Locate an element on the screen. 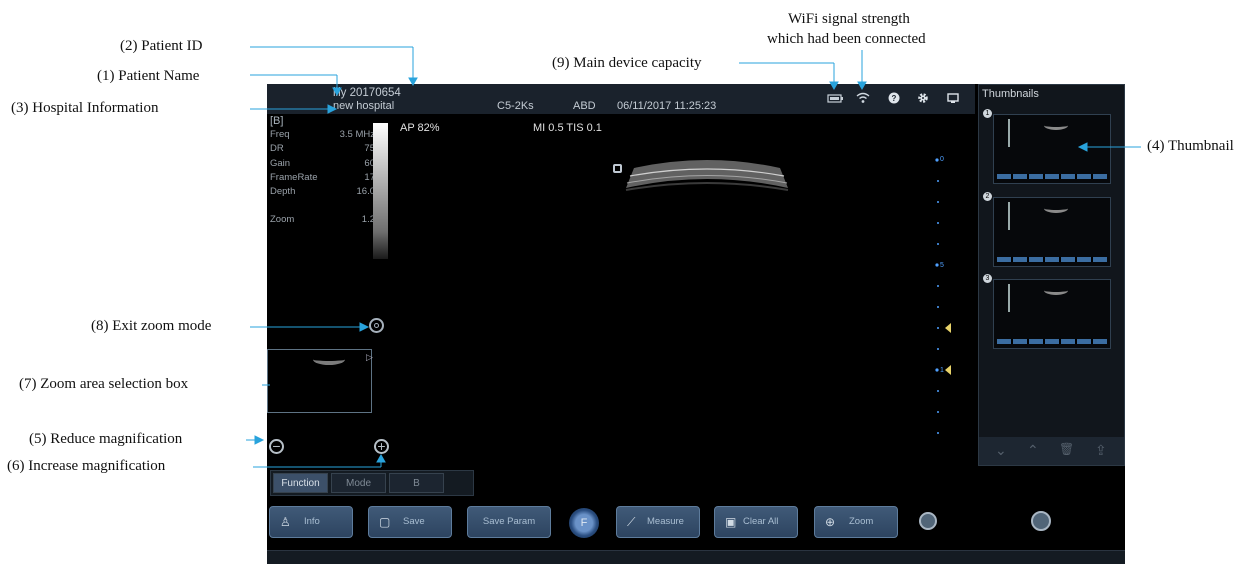  info-button-label: Info is located at coordinates (312, 521).